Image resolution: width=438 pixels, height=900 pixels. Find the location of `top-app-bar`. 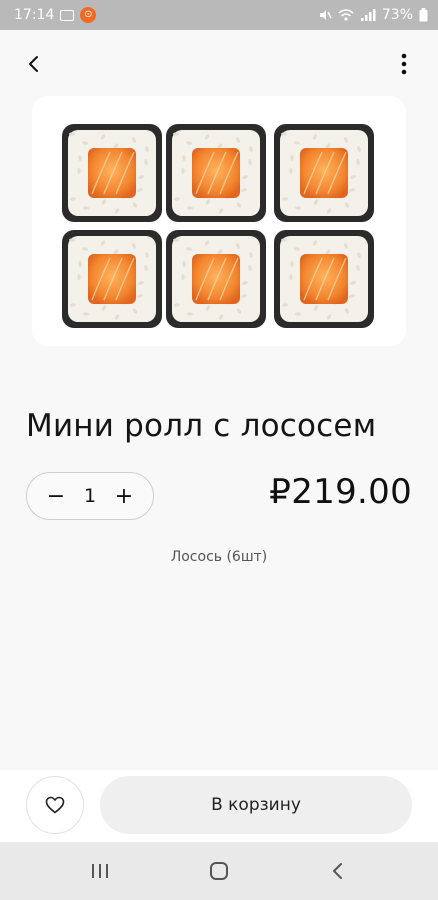

top-app-bar is located at coordinates (219, 62).